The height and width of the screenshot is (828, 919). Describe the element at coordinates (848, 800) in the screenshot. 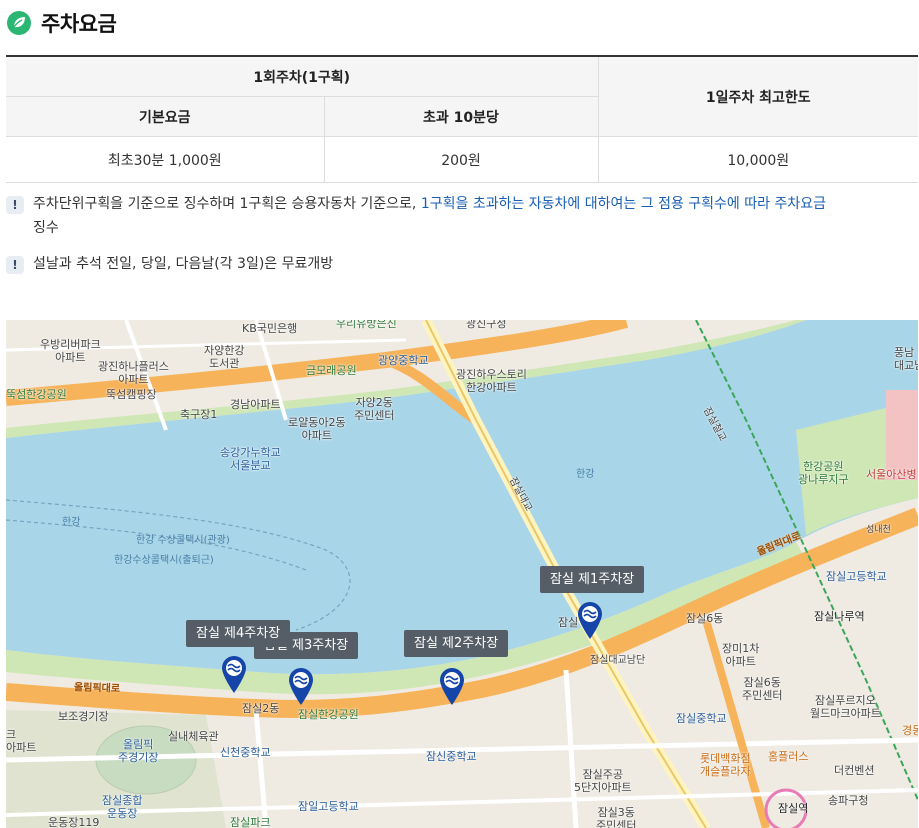

I see `map-label: 송파구청` at that location.